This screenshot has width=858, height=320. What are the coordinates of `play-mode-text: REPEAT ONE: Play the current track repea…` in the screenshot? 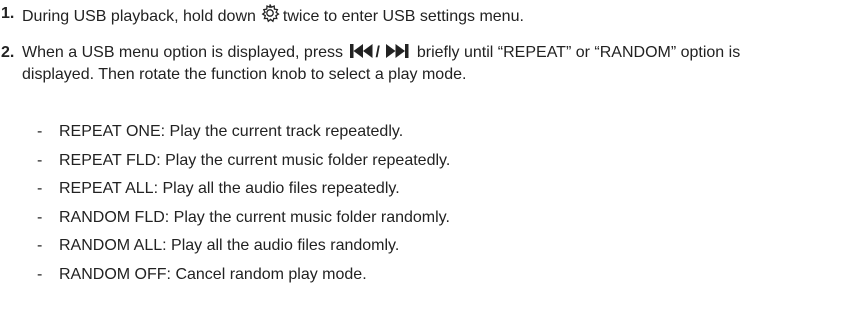 It's located at (231, 131).